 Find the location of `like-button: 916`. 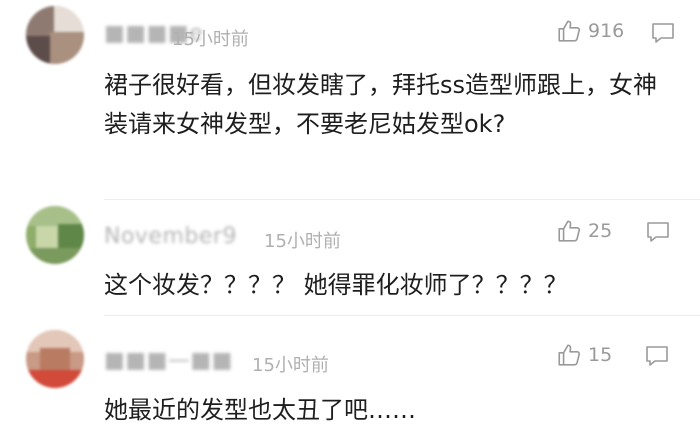

like-button: 916 is located at coordinates (590, 31).